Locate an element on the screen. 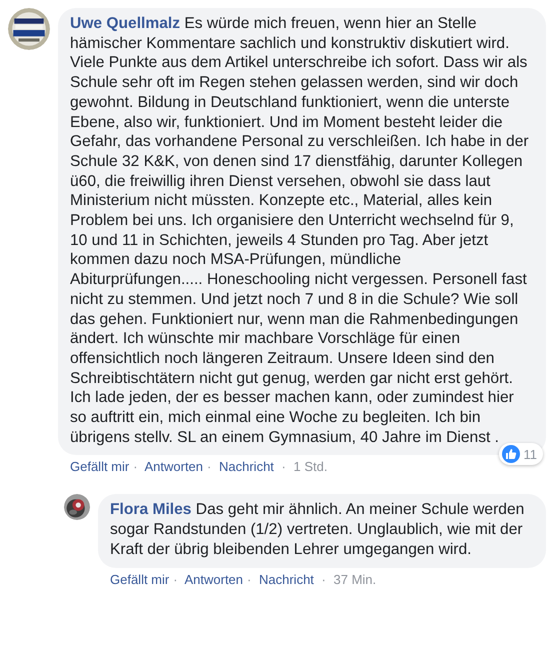  reaction-count: 11 is located at coordinates (530, 454).